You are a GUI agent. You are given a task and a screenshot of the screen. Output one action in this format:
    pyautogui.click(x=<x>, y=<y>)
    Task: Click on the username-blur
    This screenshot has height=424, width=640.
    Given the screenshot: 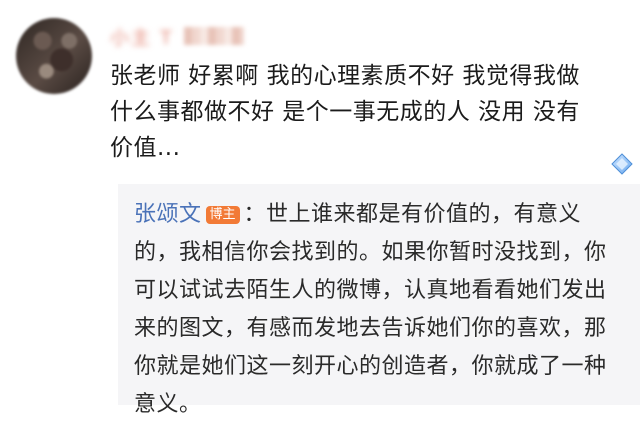 What is the action you would take?
    pyautogui.click(x=213, y=36)
    